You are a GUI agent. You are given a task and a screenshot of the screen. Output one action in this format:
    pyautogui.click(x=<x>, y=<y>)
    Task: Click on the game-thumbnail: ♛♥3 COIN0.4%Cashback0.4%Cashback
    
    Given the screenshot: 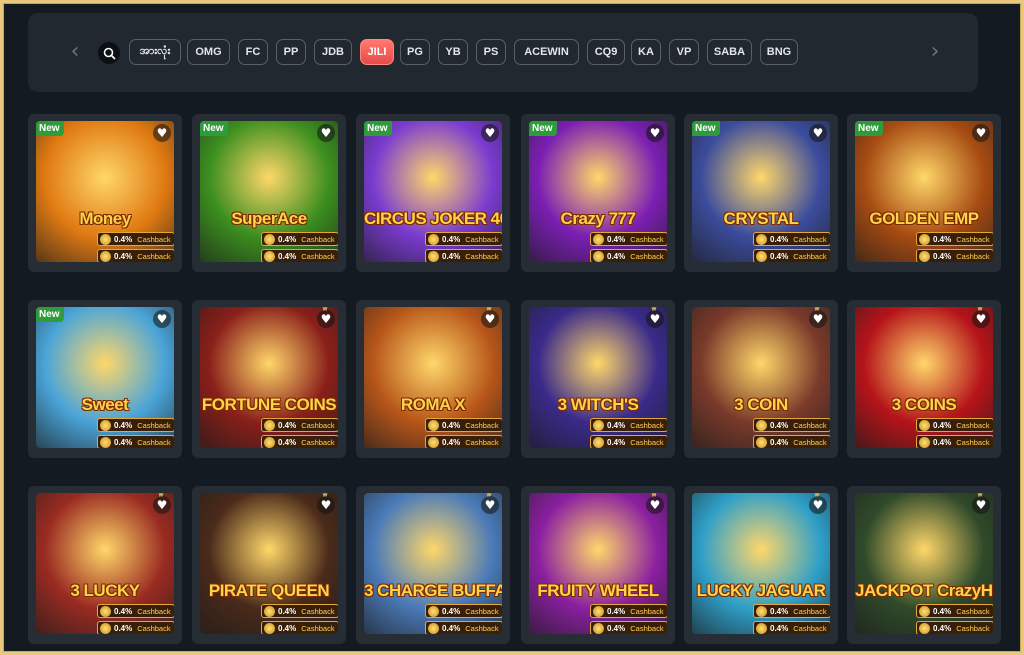 What is the action you would take?
    pyautogui.click(x=761, y=377)
    